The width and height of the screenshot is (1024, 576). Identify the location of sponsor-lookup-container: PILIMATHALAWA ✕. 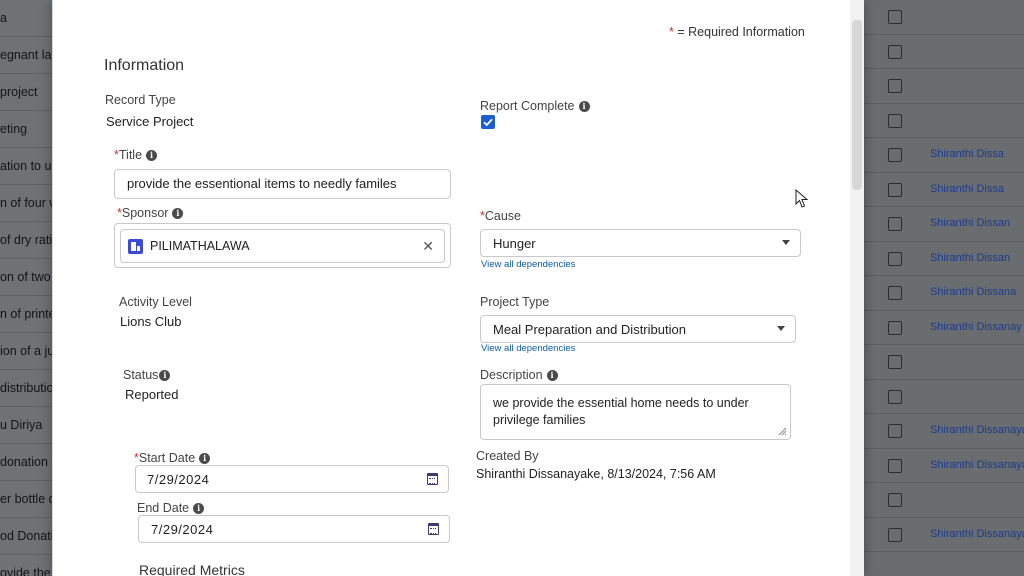
(282, 245).